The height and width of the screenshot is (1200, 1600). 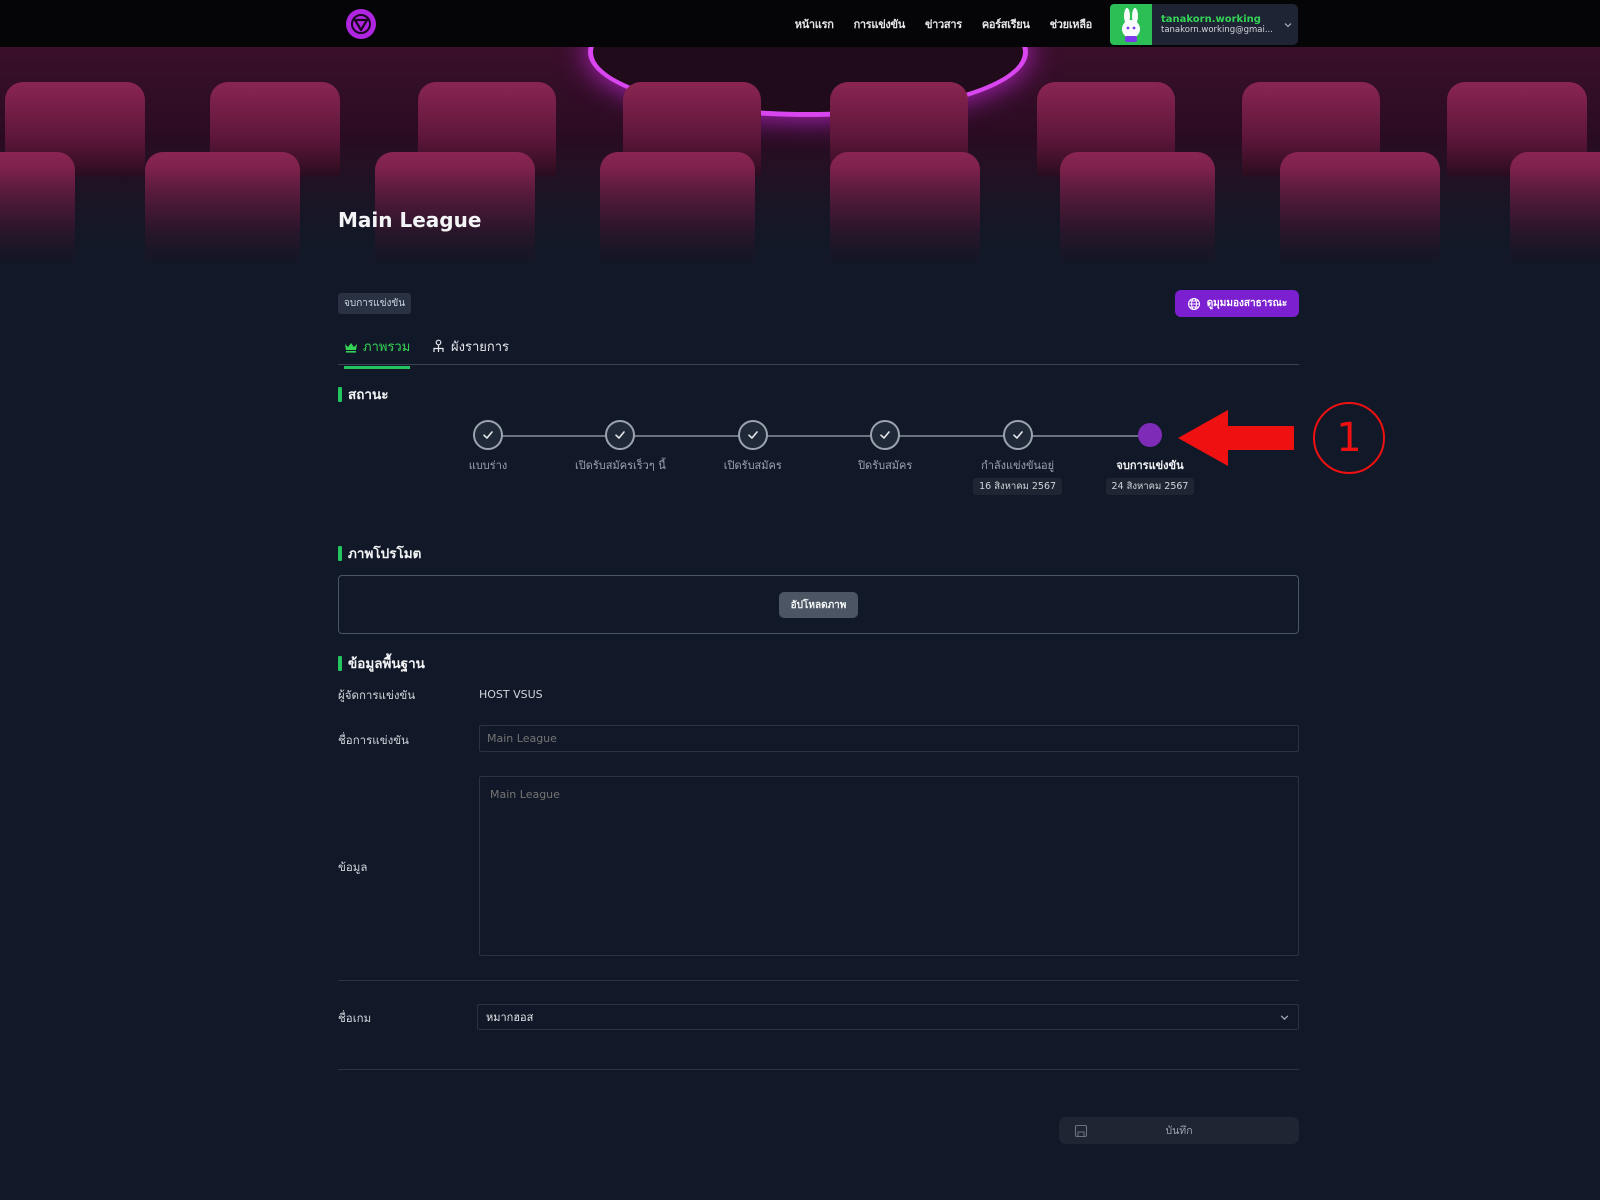 I want to click on section-promo: ภาพโปรโมต, so click(x=379, y=553).